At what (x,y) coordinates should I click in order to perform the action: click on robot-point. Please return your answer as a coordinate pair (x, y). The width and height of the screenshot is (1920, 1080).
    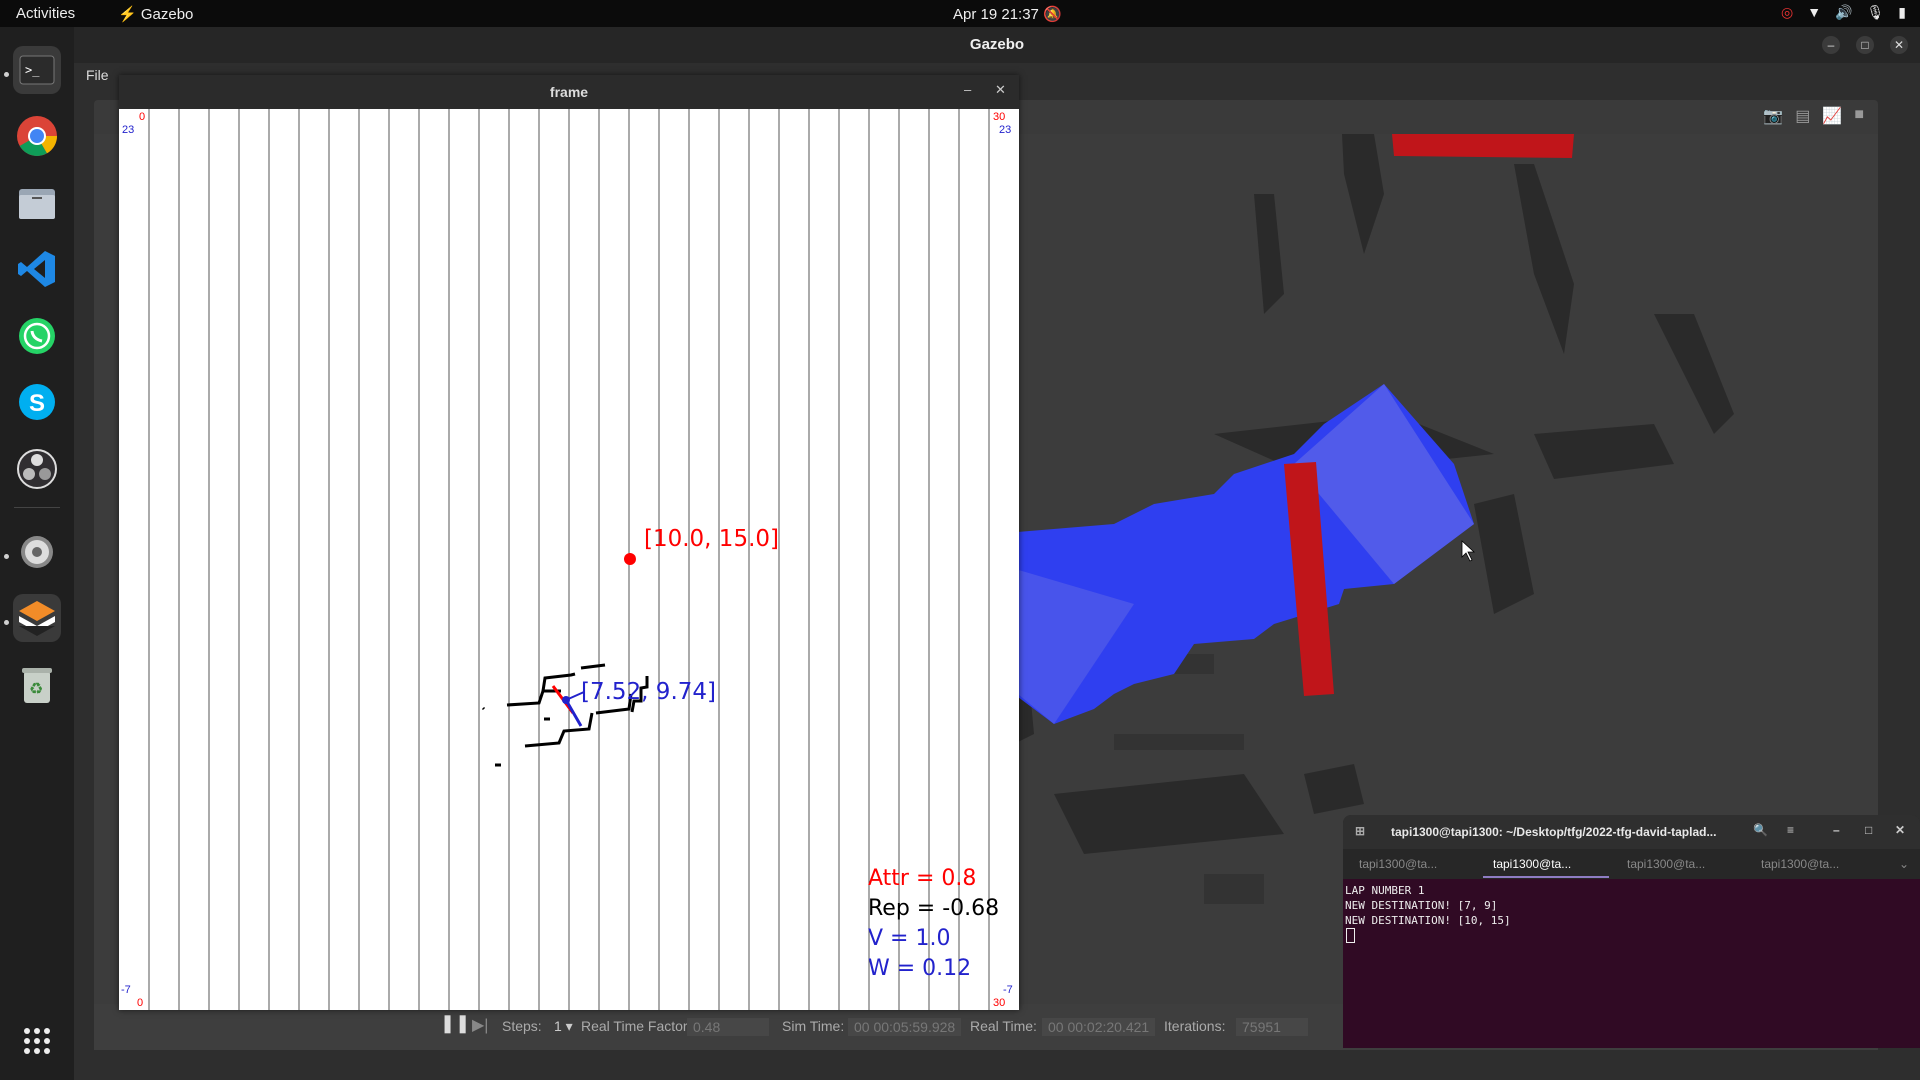
    Looking at the image, I should click on (566, 700).